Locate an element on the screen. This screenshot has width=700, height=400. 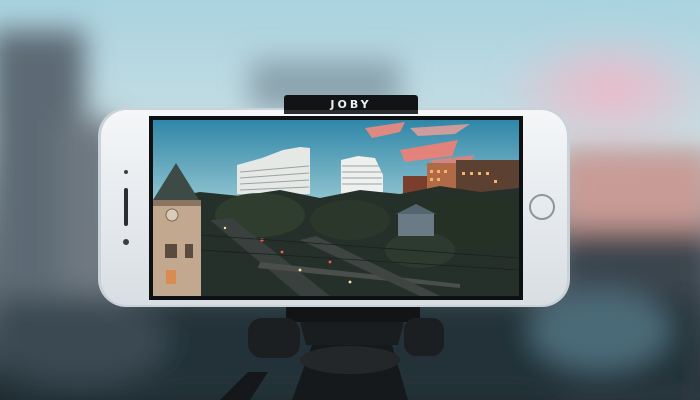
earpiece-speaker is located at coordinates (126, 207).